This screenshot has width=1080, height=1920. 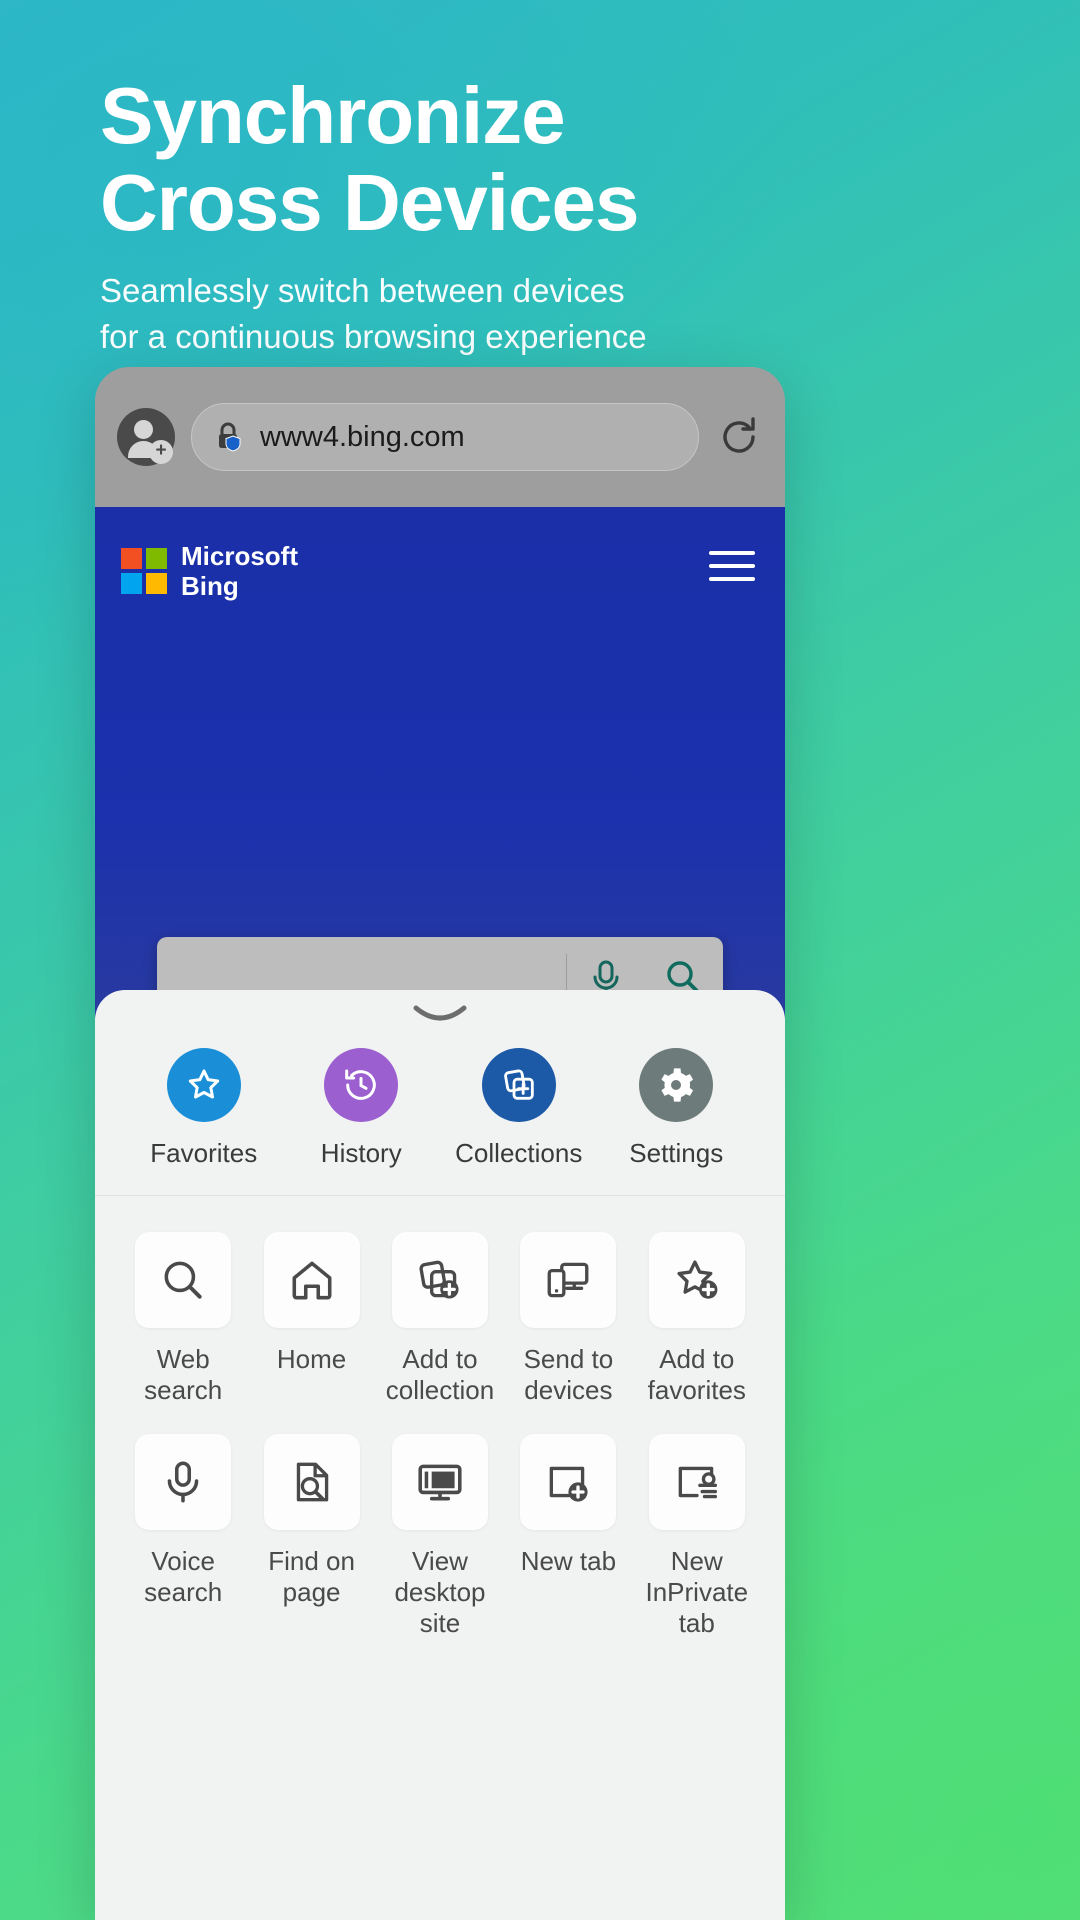 I want to click on subtitle-line-1: Seamlessly switch between devices, so click(x=362, y=290).